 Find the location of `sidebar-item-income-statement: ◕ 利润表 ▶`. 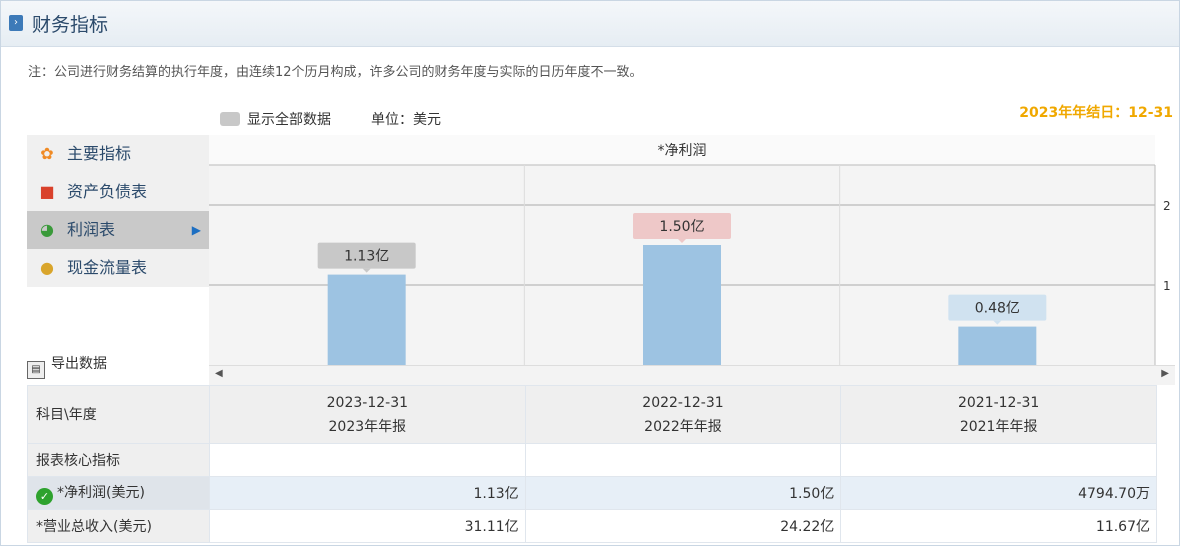

sidebar-item-income-statement: ◕ 利润表 ▶ is located at coordinates (118, 230).